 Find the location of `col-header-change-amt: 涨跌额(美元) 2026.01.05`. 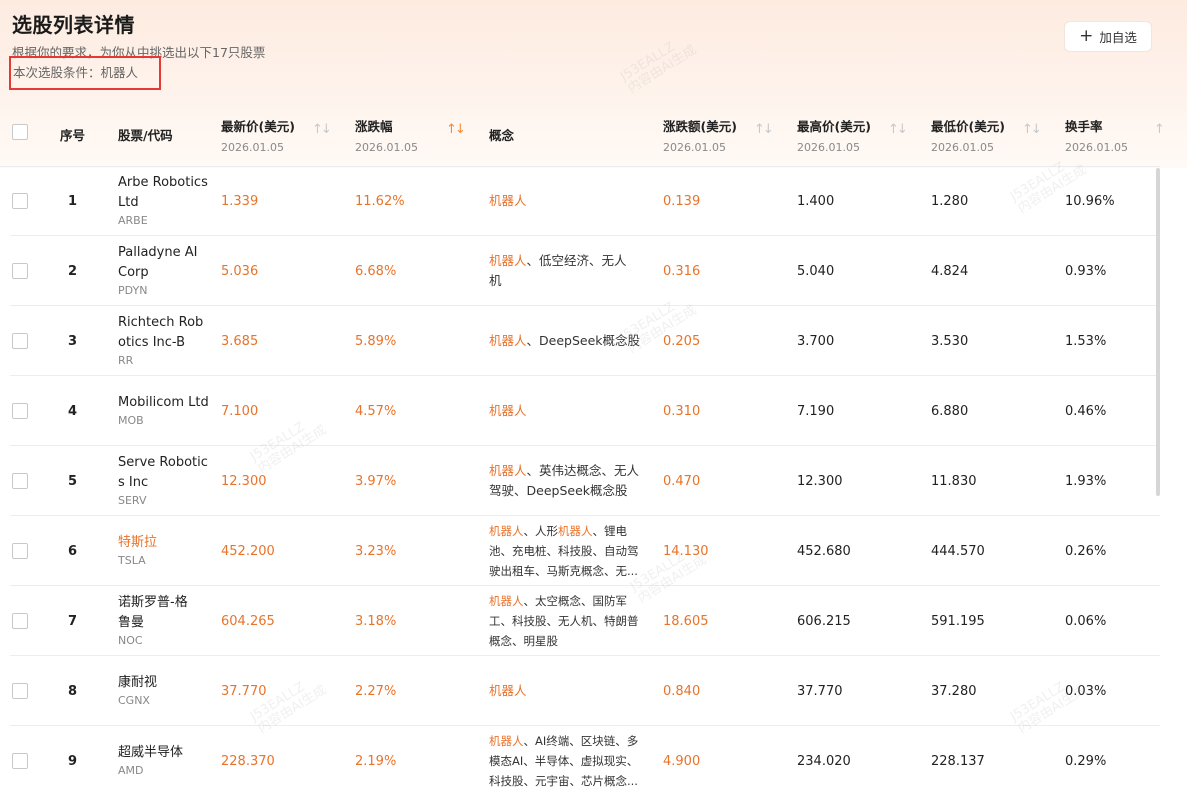

col-header-change-amt: 涨跌额(美元) 2026.01.05 is located at coordinates (700, 135).